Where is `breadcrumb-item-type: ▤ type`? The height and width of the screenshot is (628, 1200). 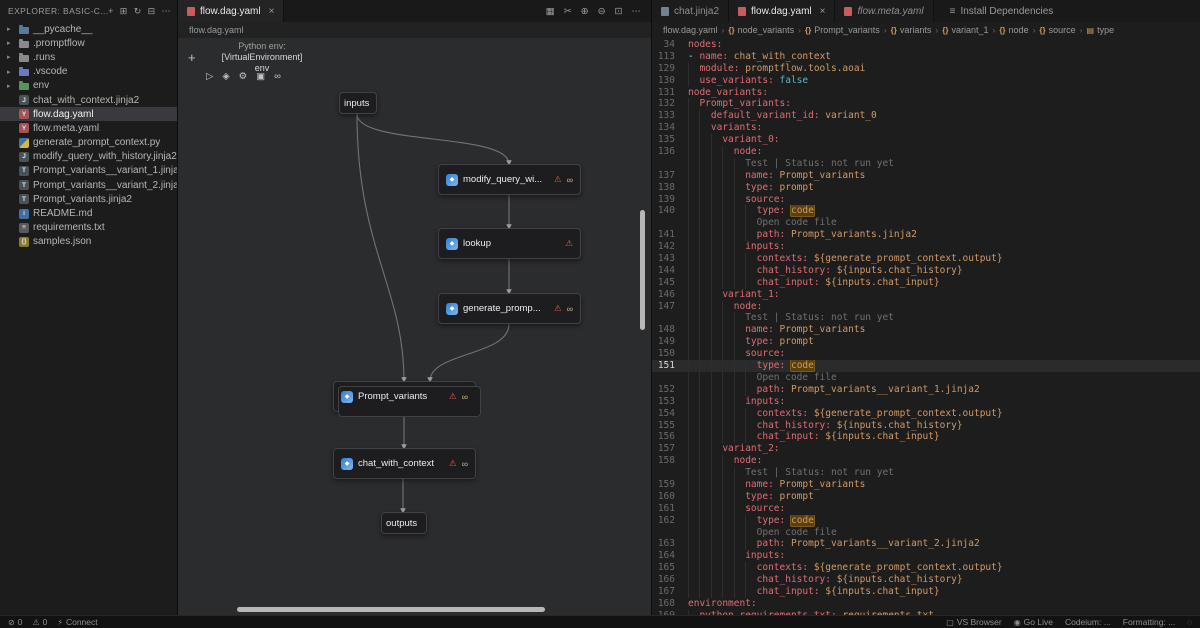 breadcrumb-item-type: ▤ type is located at coordinates (1101, 30).